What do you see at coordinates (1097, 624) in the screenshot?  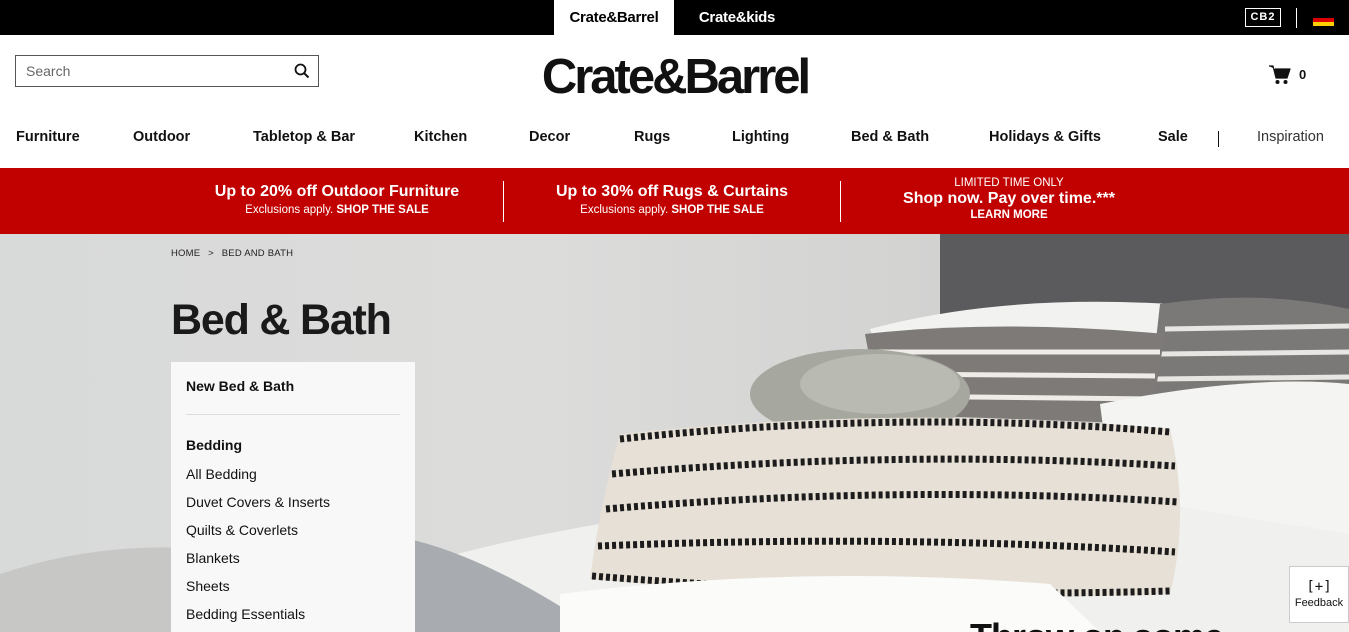 I see `hero-teaser-heading: Throw on some` at bounding box center [1097, 624].